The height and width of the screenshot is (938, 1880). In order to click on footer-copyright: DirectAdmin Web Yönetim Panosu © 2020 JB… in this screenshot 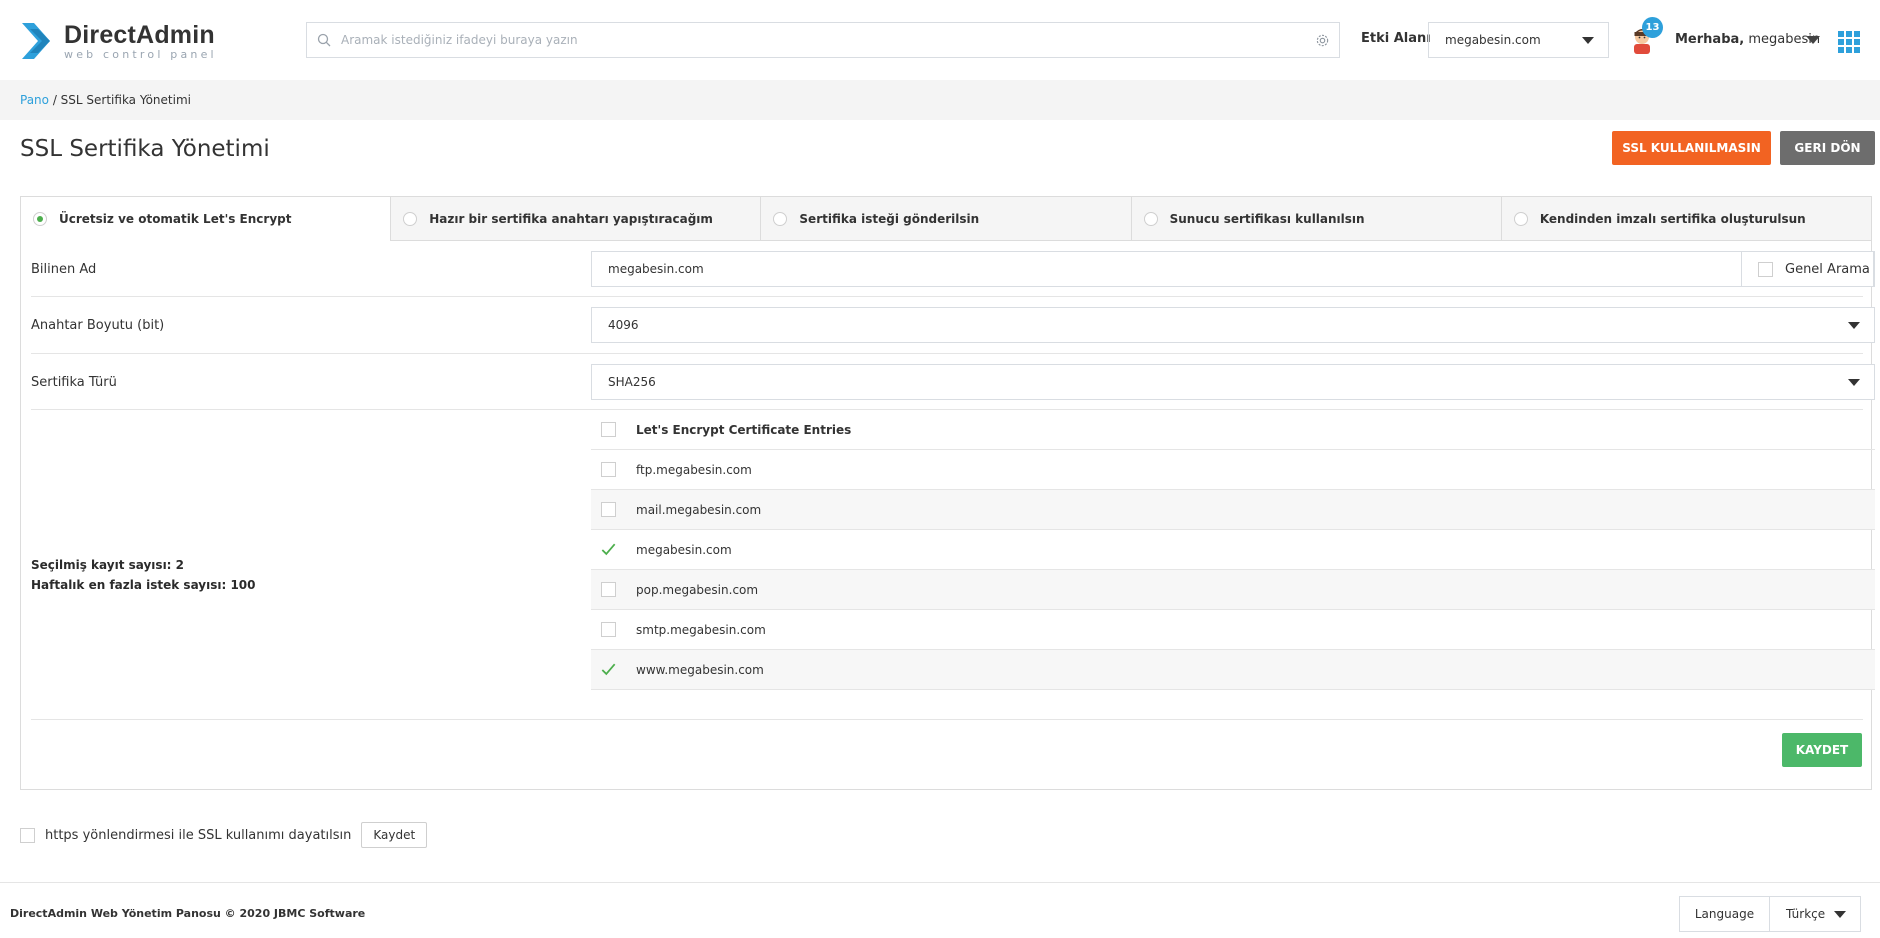, I will do `click(188, 913)`.